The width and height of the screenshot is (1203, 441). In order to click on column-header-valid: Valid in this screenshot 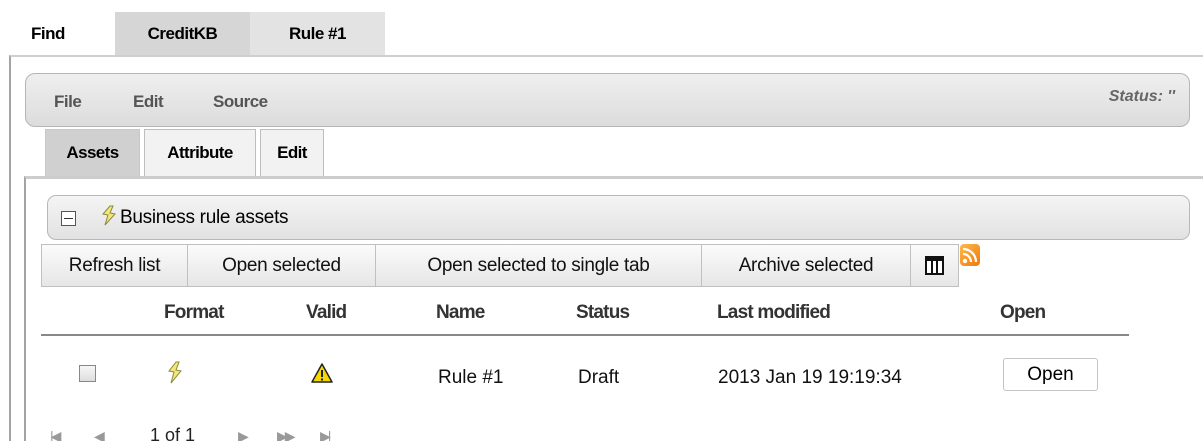, I will do `click(326, 313)`.